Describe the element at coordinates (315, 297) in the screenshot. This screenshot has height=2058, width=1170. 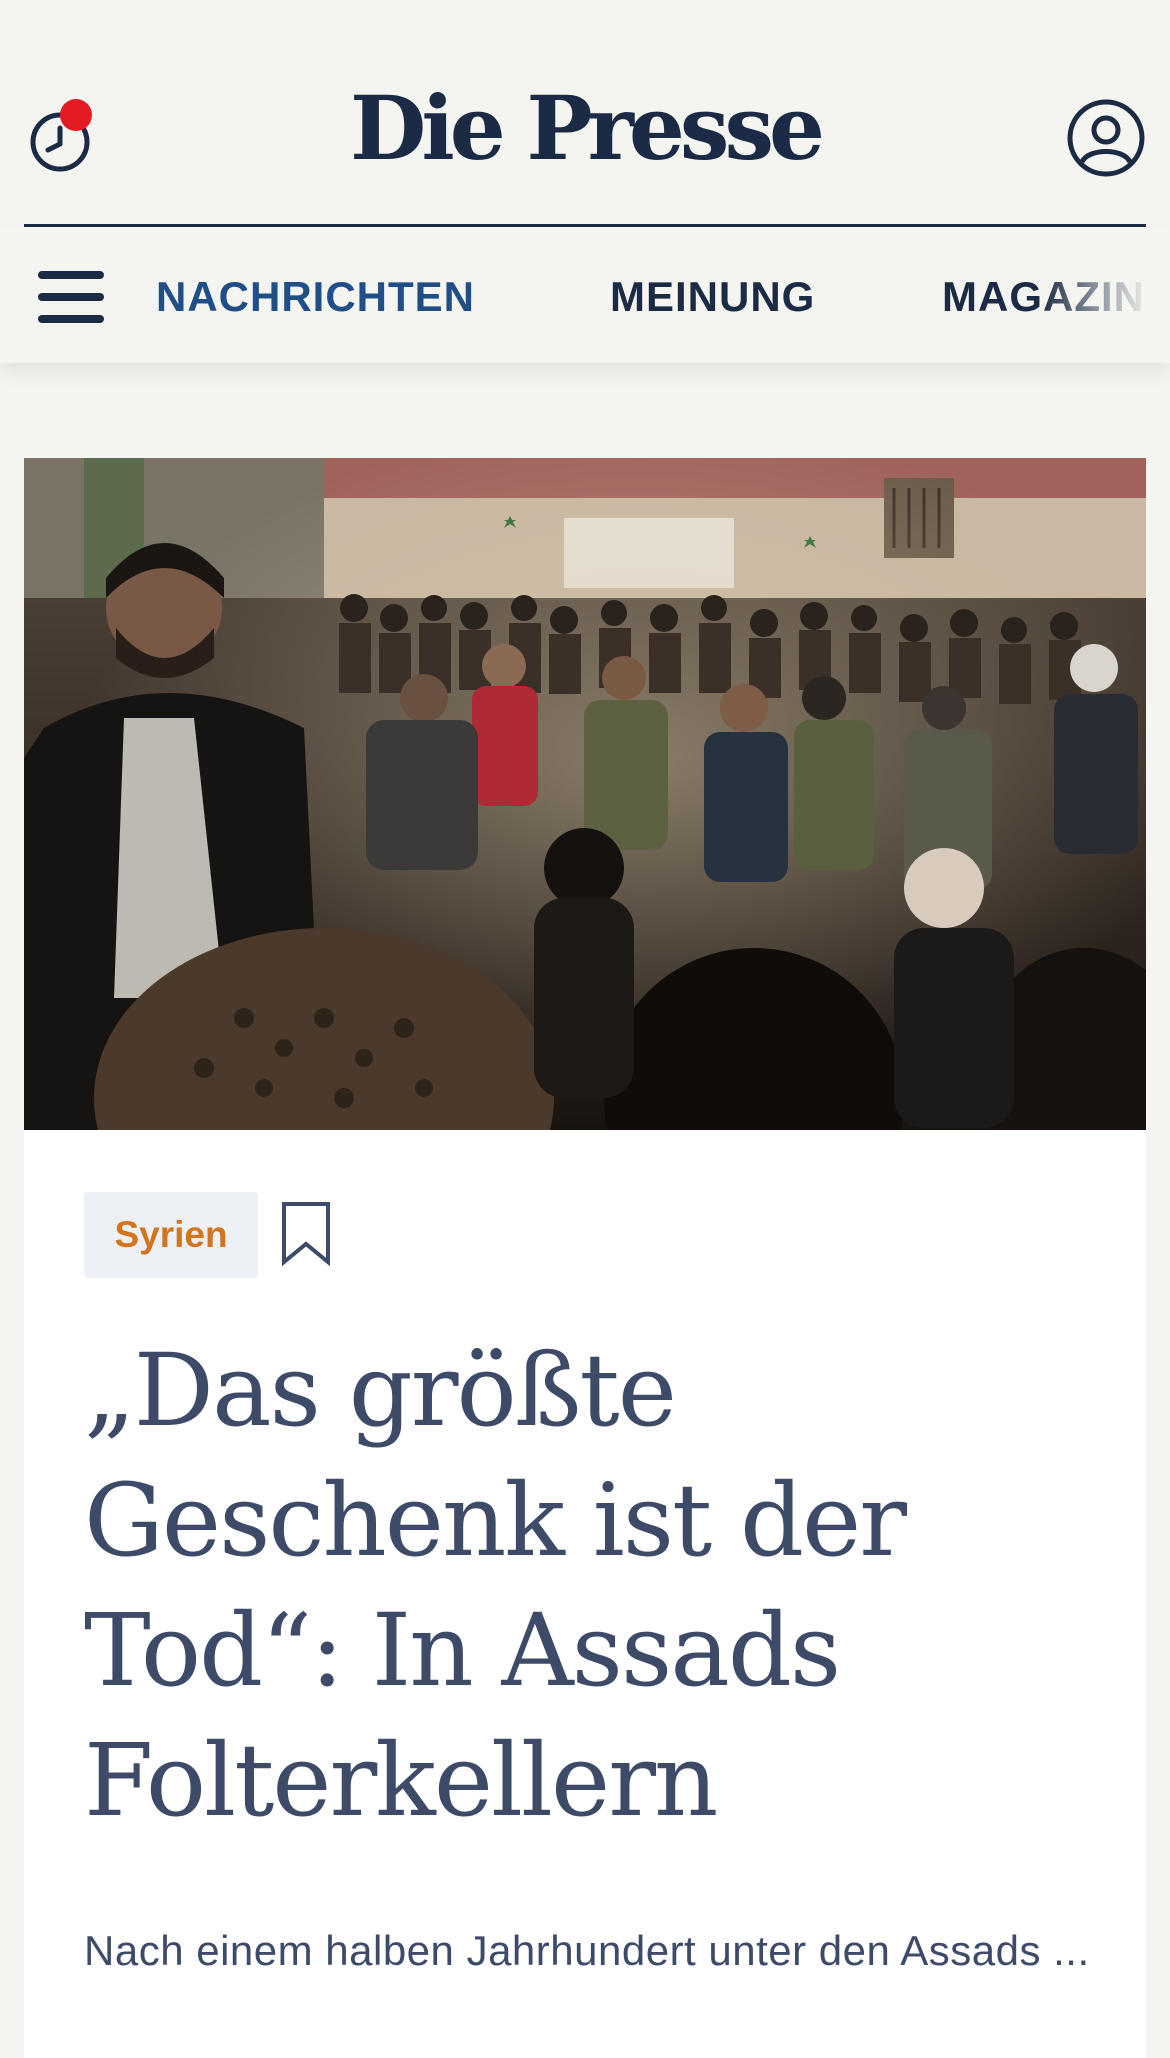
I see `nav-item-nachrichten: NACHRICHTEN` at that location.